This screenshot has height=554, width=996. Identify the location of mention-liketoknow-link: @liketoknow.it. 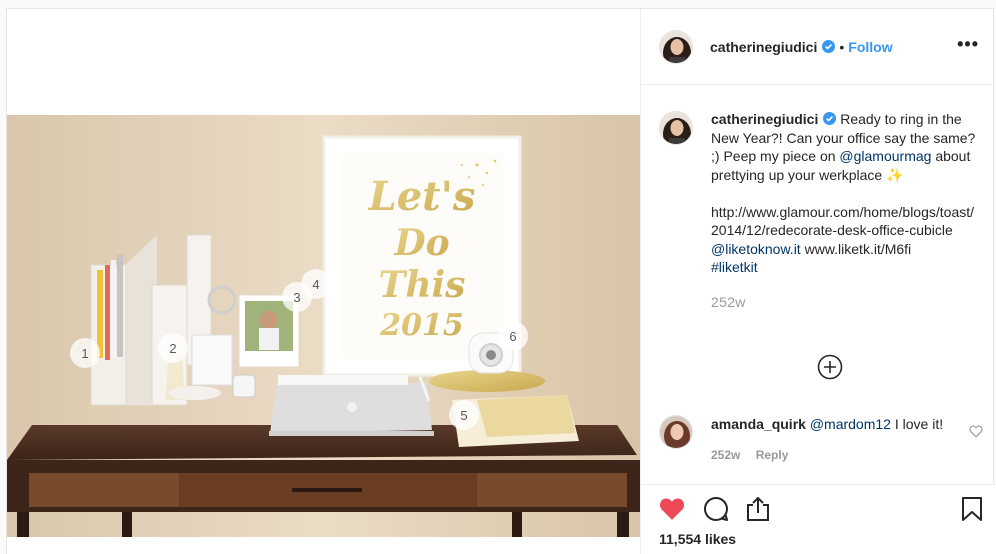
(756, 249).